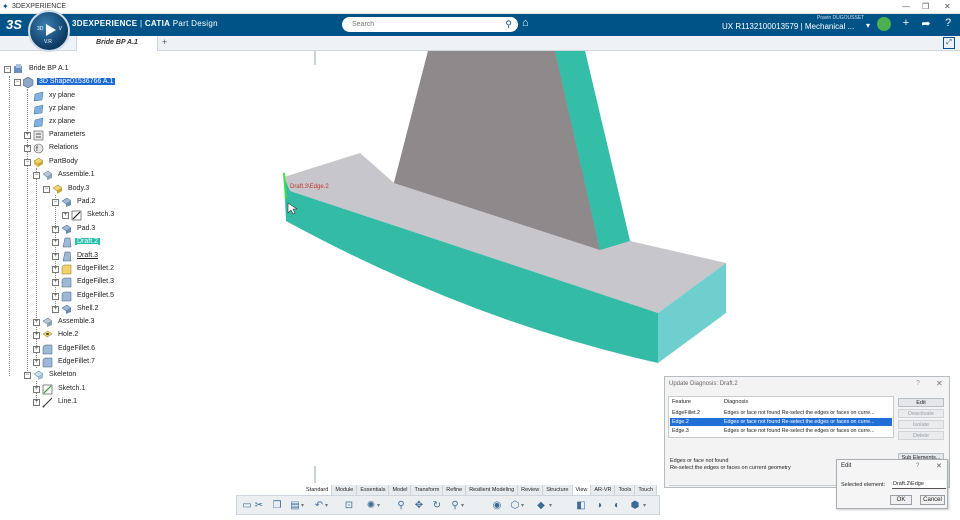 This screenshot has height=520, width=960. What do you see at coordinates (625, 490) in the screenshot?
I see `tab-tools: Tools` at bounding box center [625, 490].